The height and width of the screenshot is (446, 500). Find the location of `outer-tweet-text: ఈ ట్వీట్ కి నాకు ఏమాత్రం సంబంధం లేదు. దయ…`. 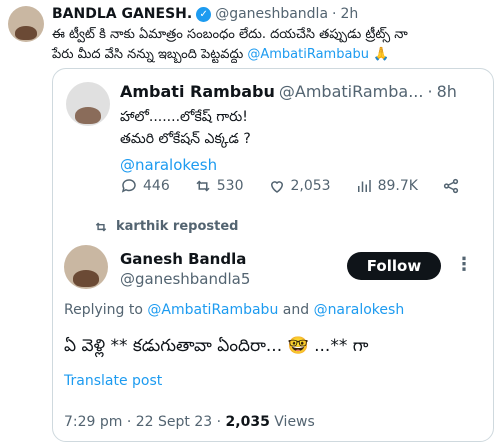

outer-tweet-text: ఈ ట్వీట్ కి నాకు ఏమాత్రం సంబంధం లేదు. దయ… is located at coordinates (272, 45).